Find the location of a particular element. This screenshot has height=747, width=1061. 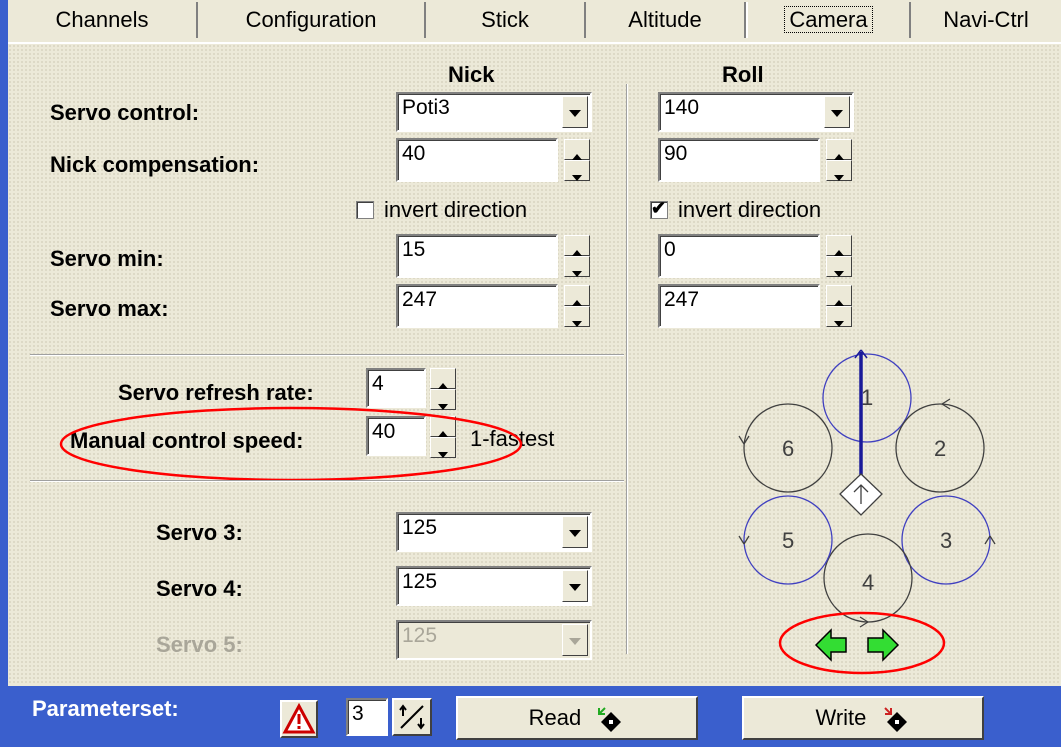

tab-altitude: Altitude is located at coordinates (666, 20).